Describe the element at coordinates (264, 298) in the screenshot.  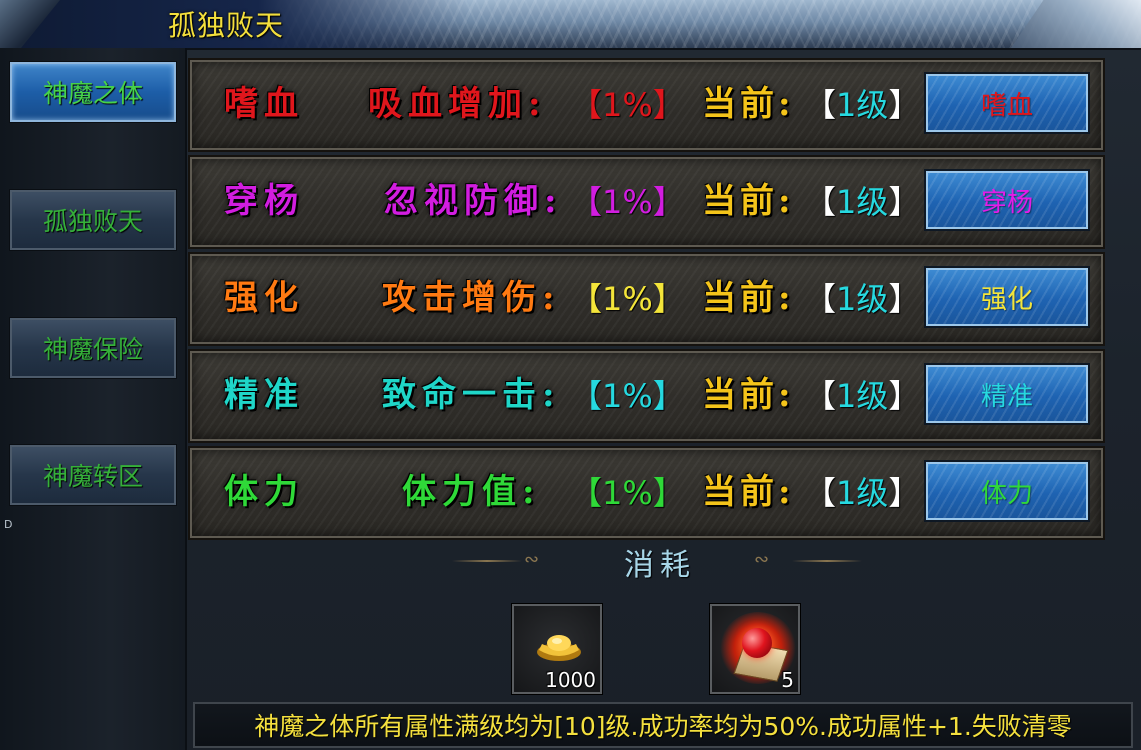
I see `skill-name: 强化` at that location.